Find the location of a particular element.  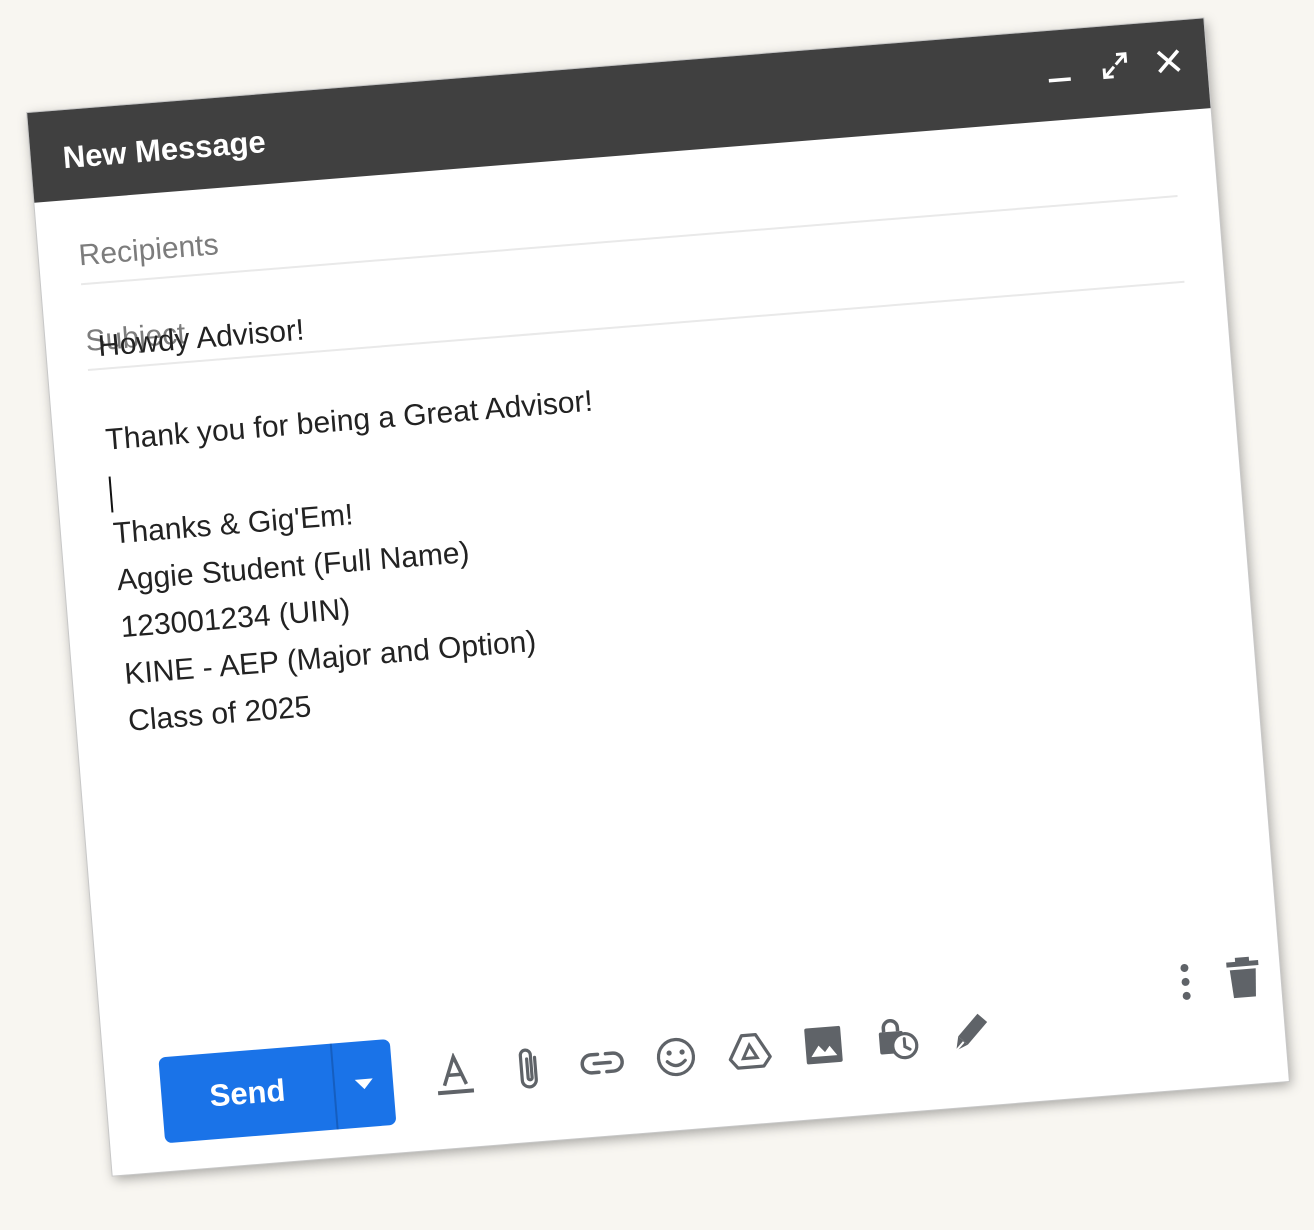

caret-down-icon is located at coordinates (363, 1084).